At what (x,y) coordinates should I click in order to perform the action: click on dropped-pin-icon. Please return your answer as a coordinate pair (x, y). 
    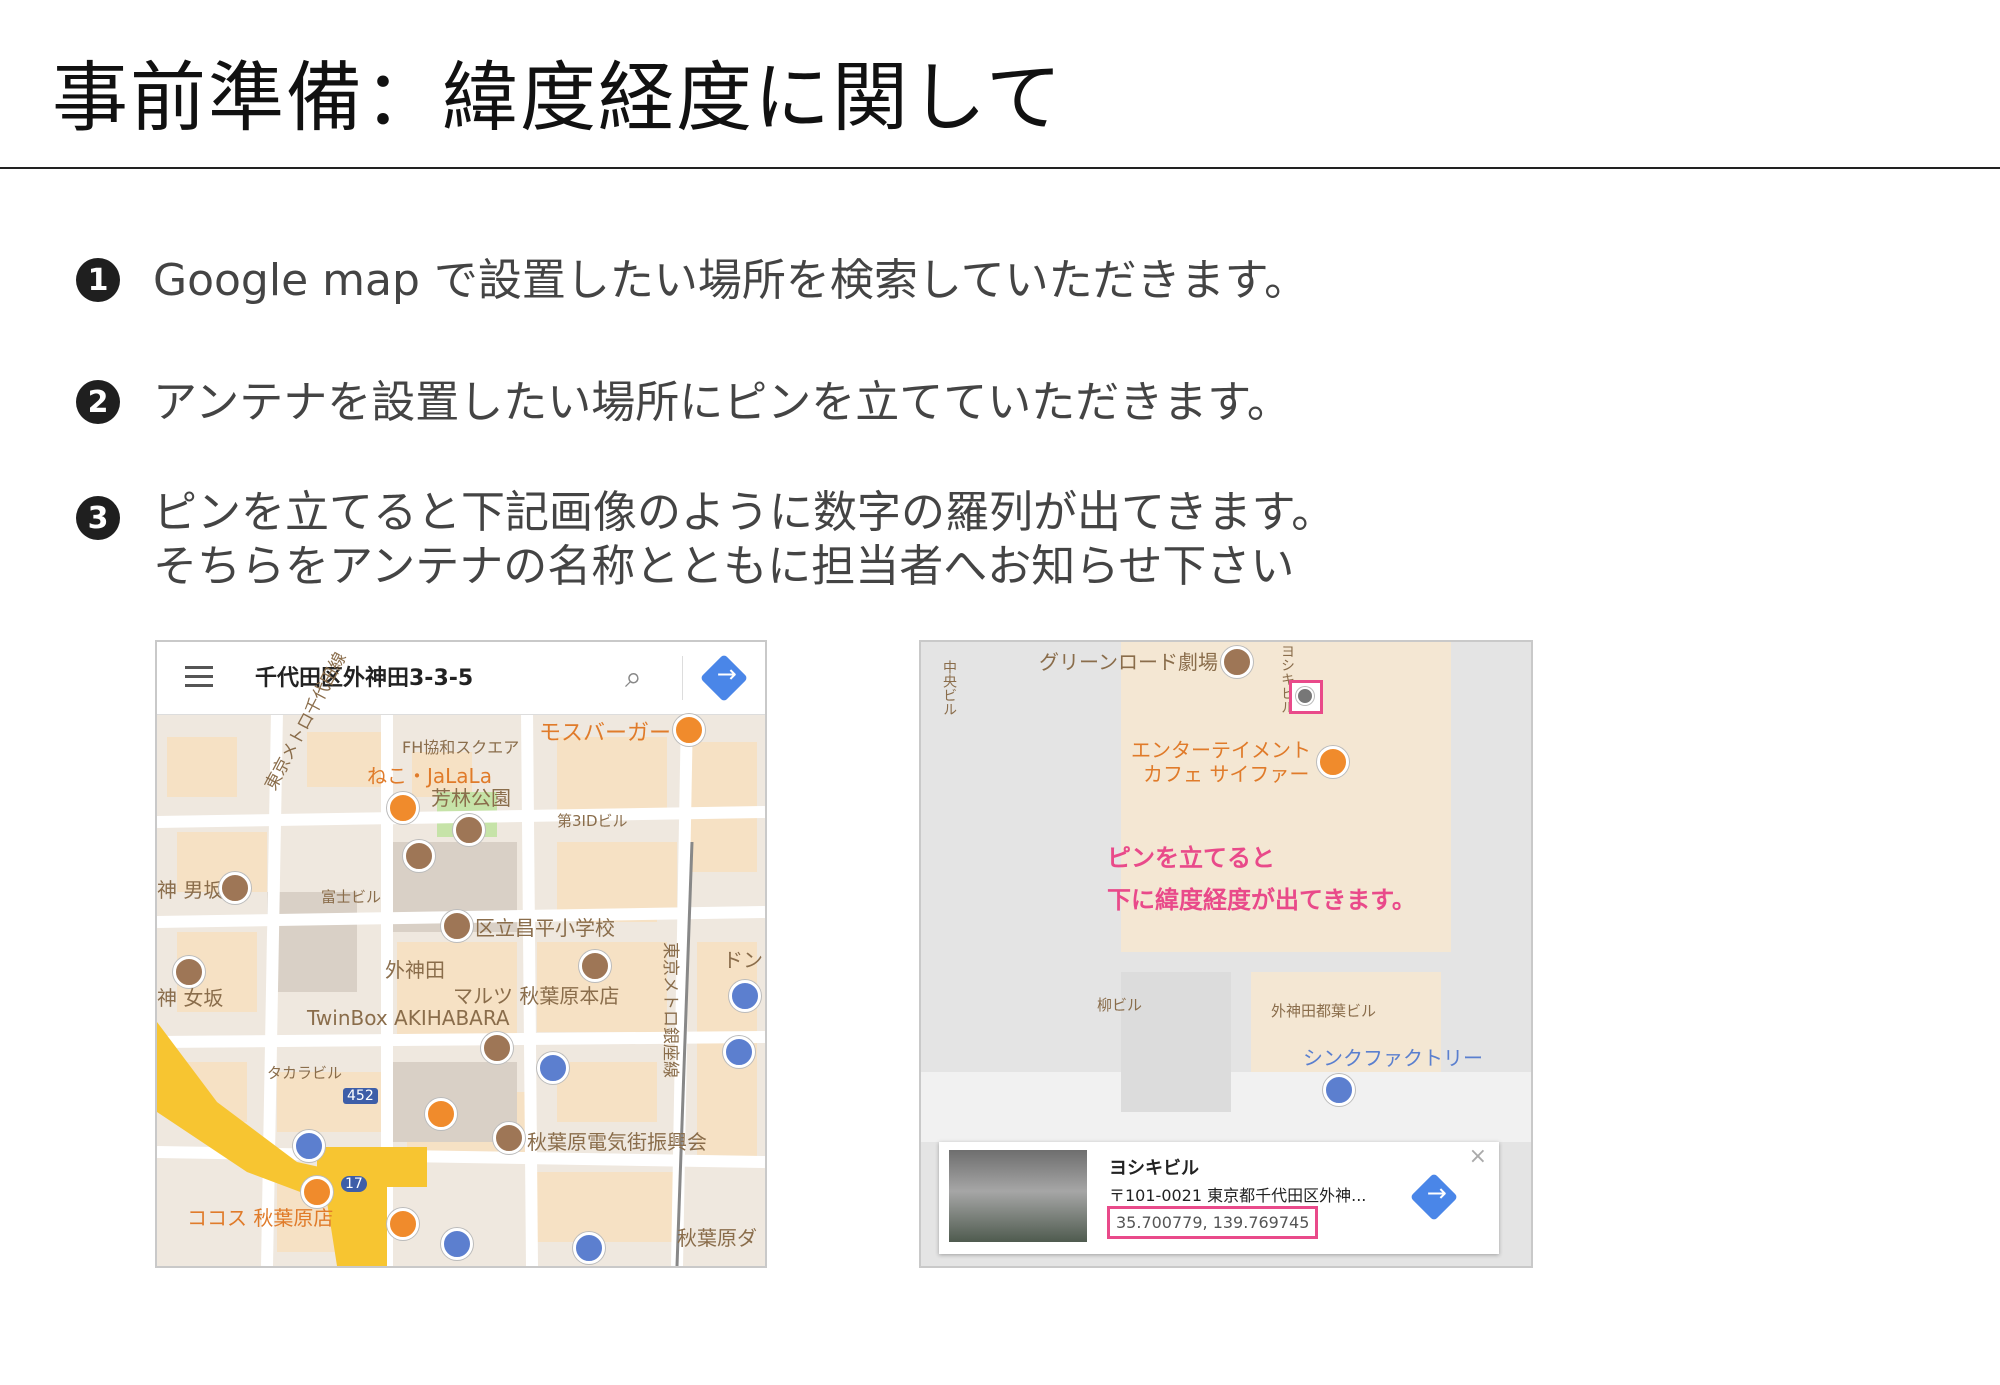
    Looking at the image, I should click on (1305, 696).